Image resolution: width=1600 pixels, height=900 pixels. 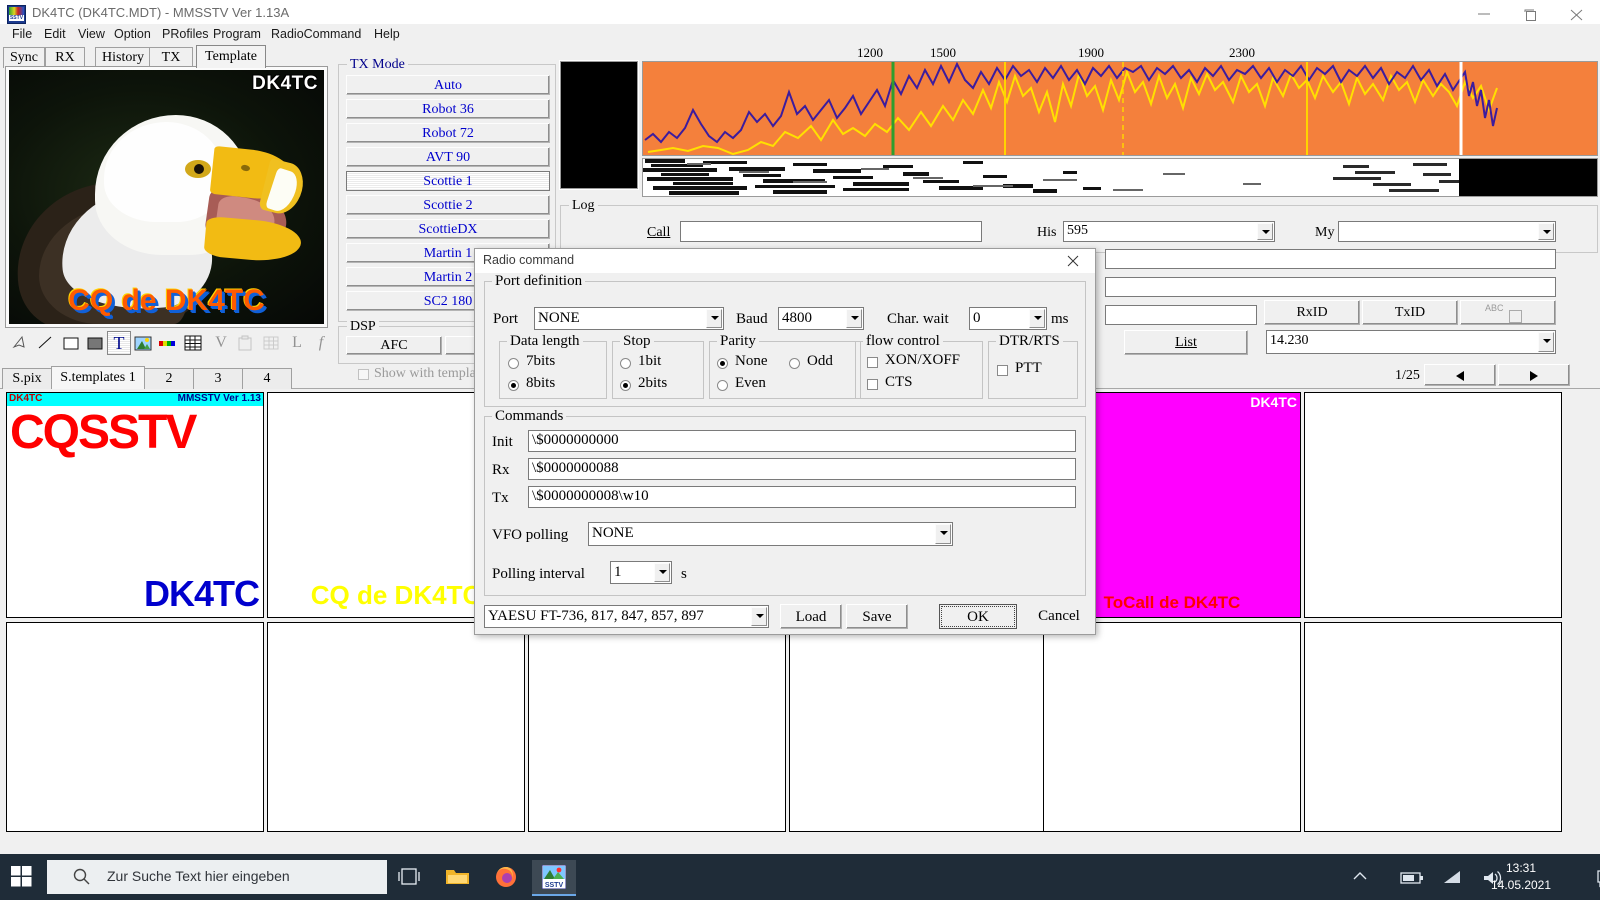 What do you see at coordinates (267, 378) in the screenshot?
I see `subtab-4: 4` at bounding box center [267, 378].